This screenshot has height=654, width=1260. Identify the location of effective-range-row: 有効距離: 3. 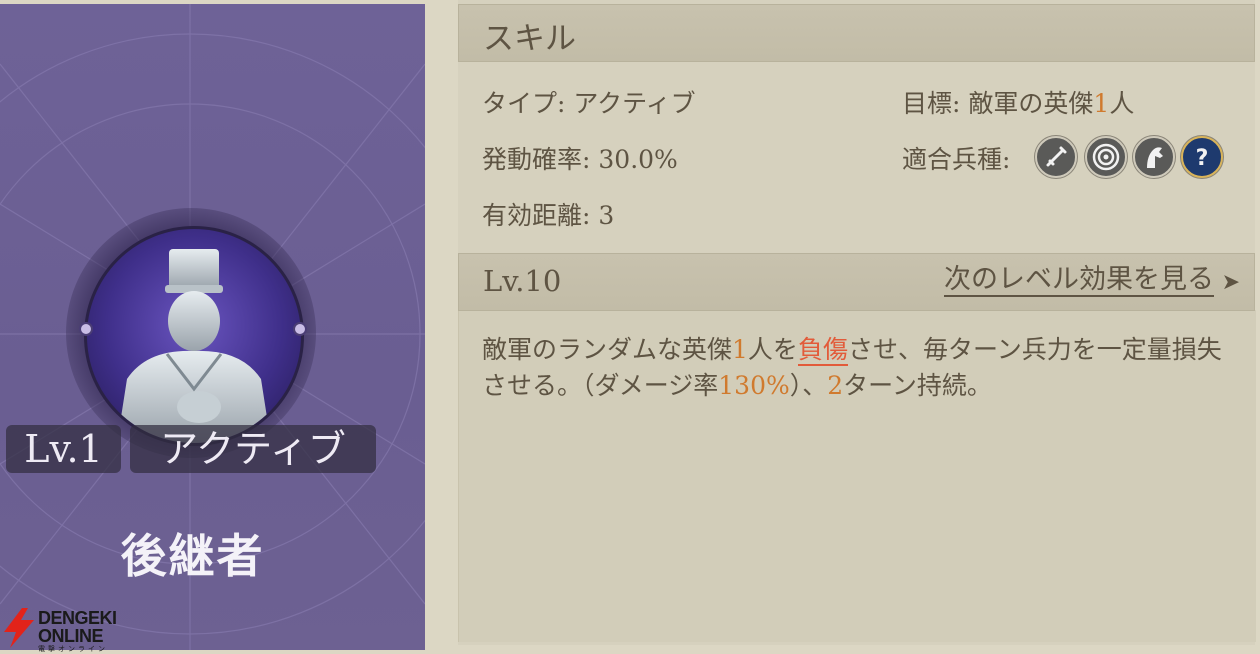
(548, 215).